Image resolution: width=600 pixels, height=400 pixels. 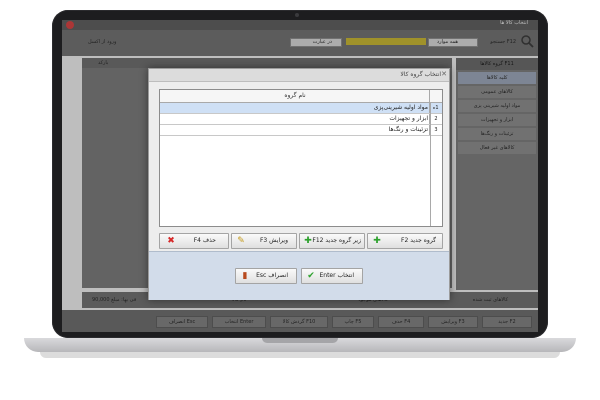 I want to click on row-number-column, so click(x=435, y=96).